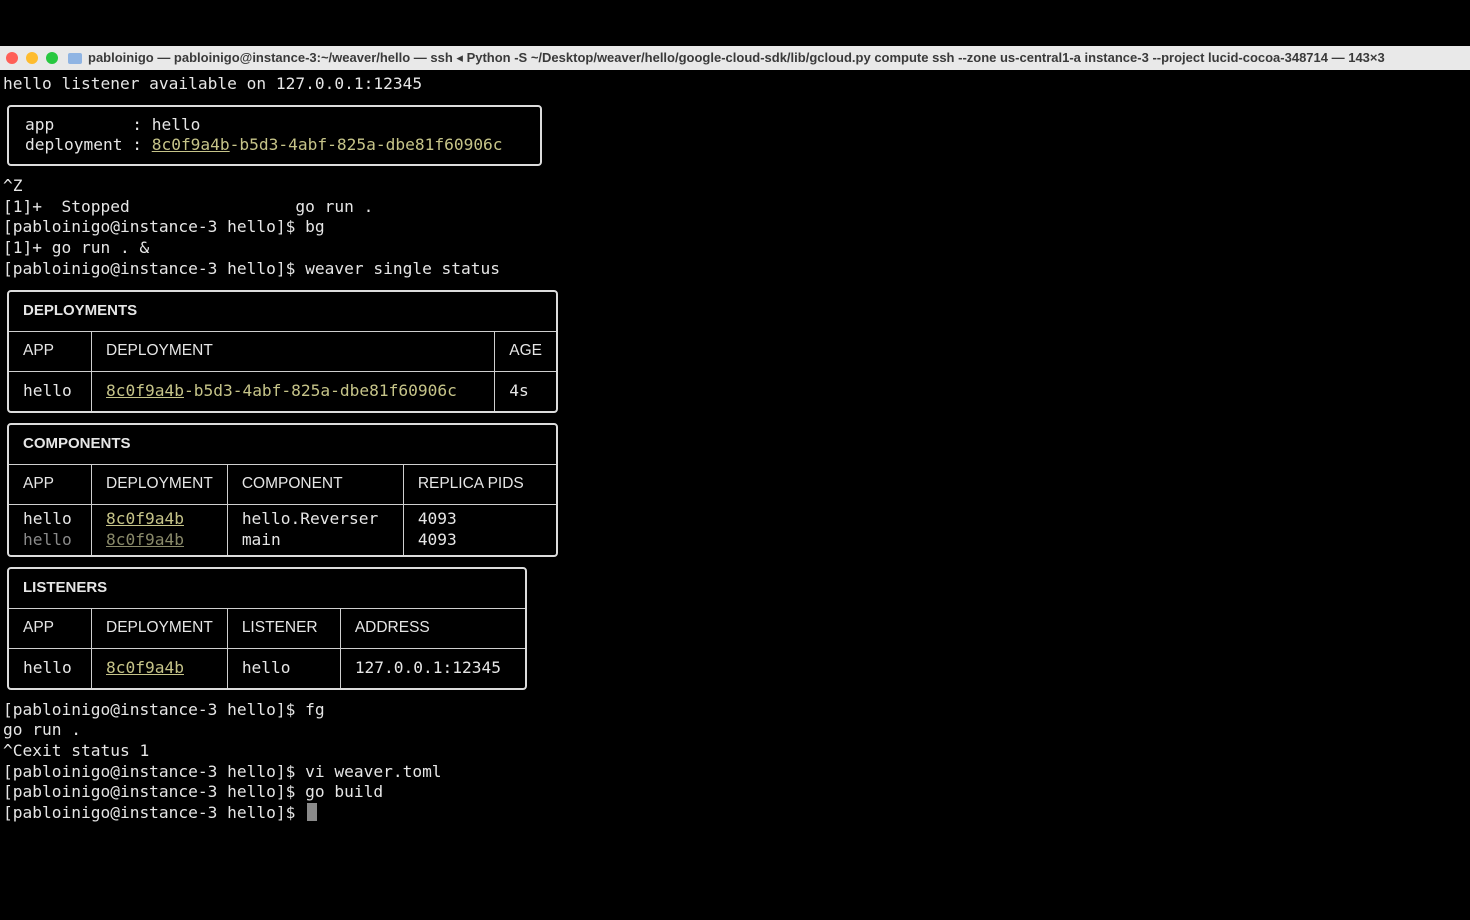 The height and width of the screenshot is (920, 1470). What do you see at coordinates (52, 58) in the screenshot?
I see `zoom-window-button` at bounding box center [52, 58].